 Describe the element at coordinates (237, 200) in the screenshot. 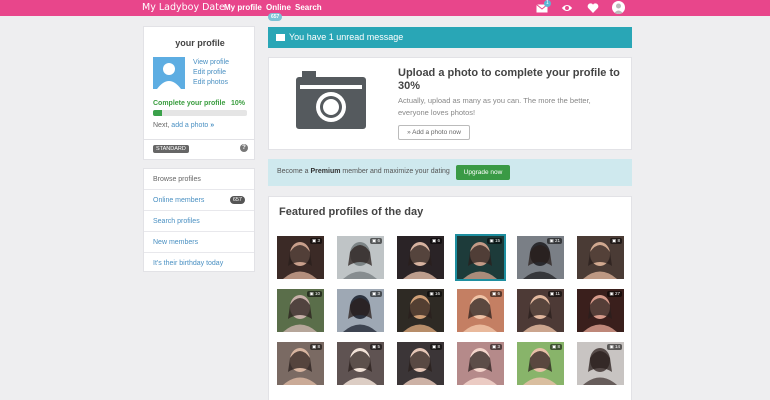

I see `online-members-count-badge: 657` at that location.